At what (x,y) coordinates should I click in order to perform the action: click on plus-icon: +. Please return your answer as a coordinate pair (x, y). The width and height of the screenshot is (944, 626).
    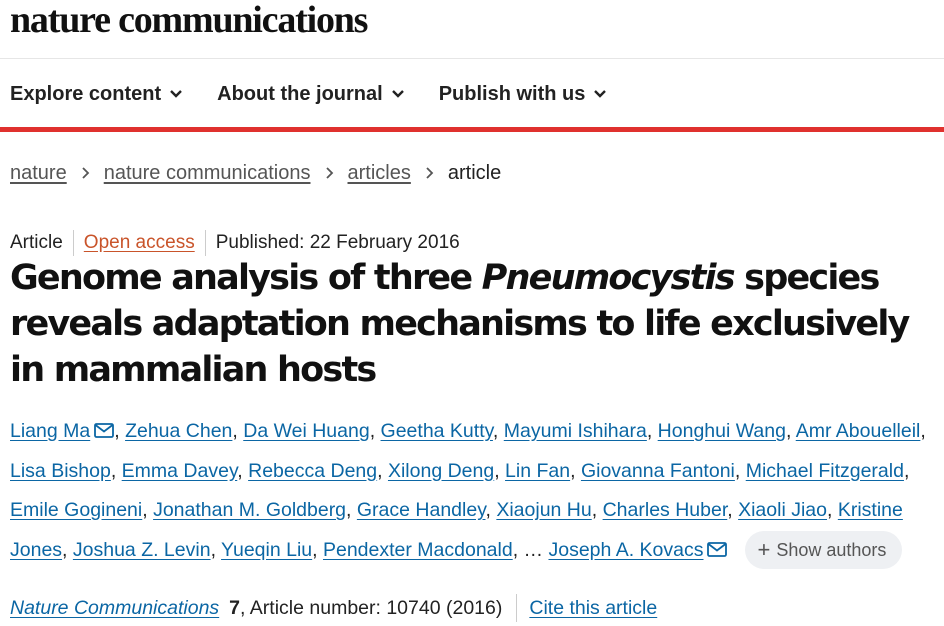
    Looking at the image, I should click on (764, 550).